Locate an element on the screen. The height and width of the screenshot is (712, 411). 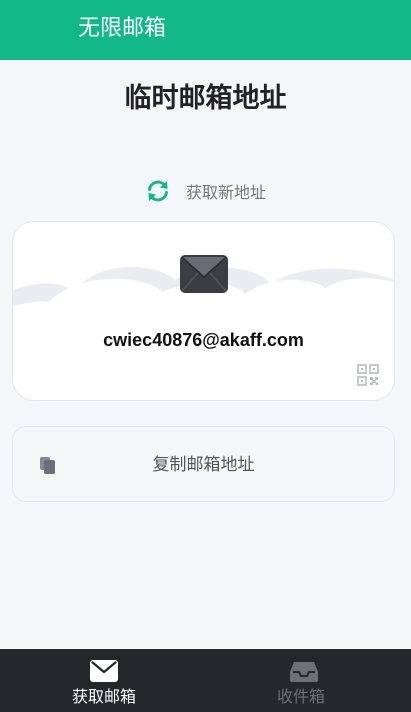
get-new-address-label: 获取新地址 is located at coordinates (226, 192).